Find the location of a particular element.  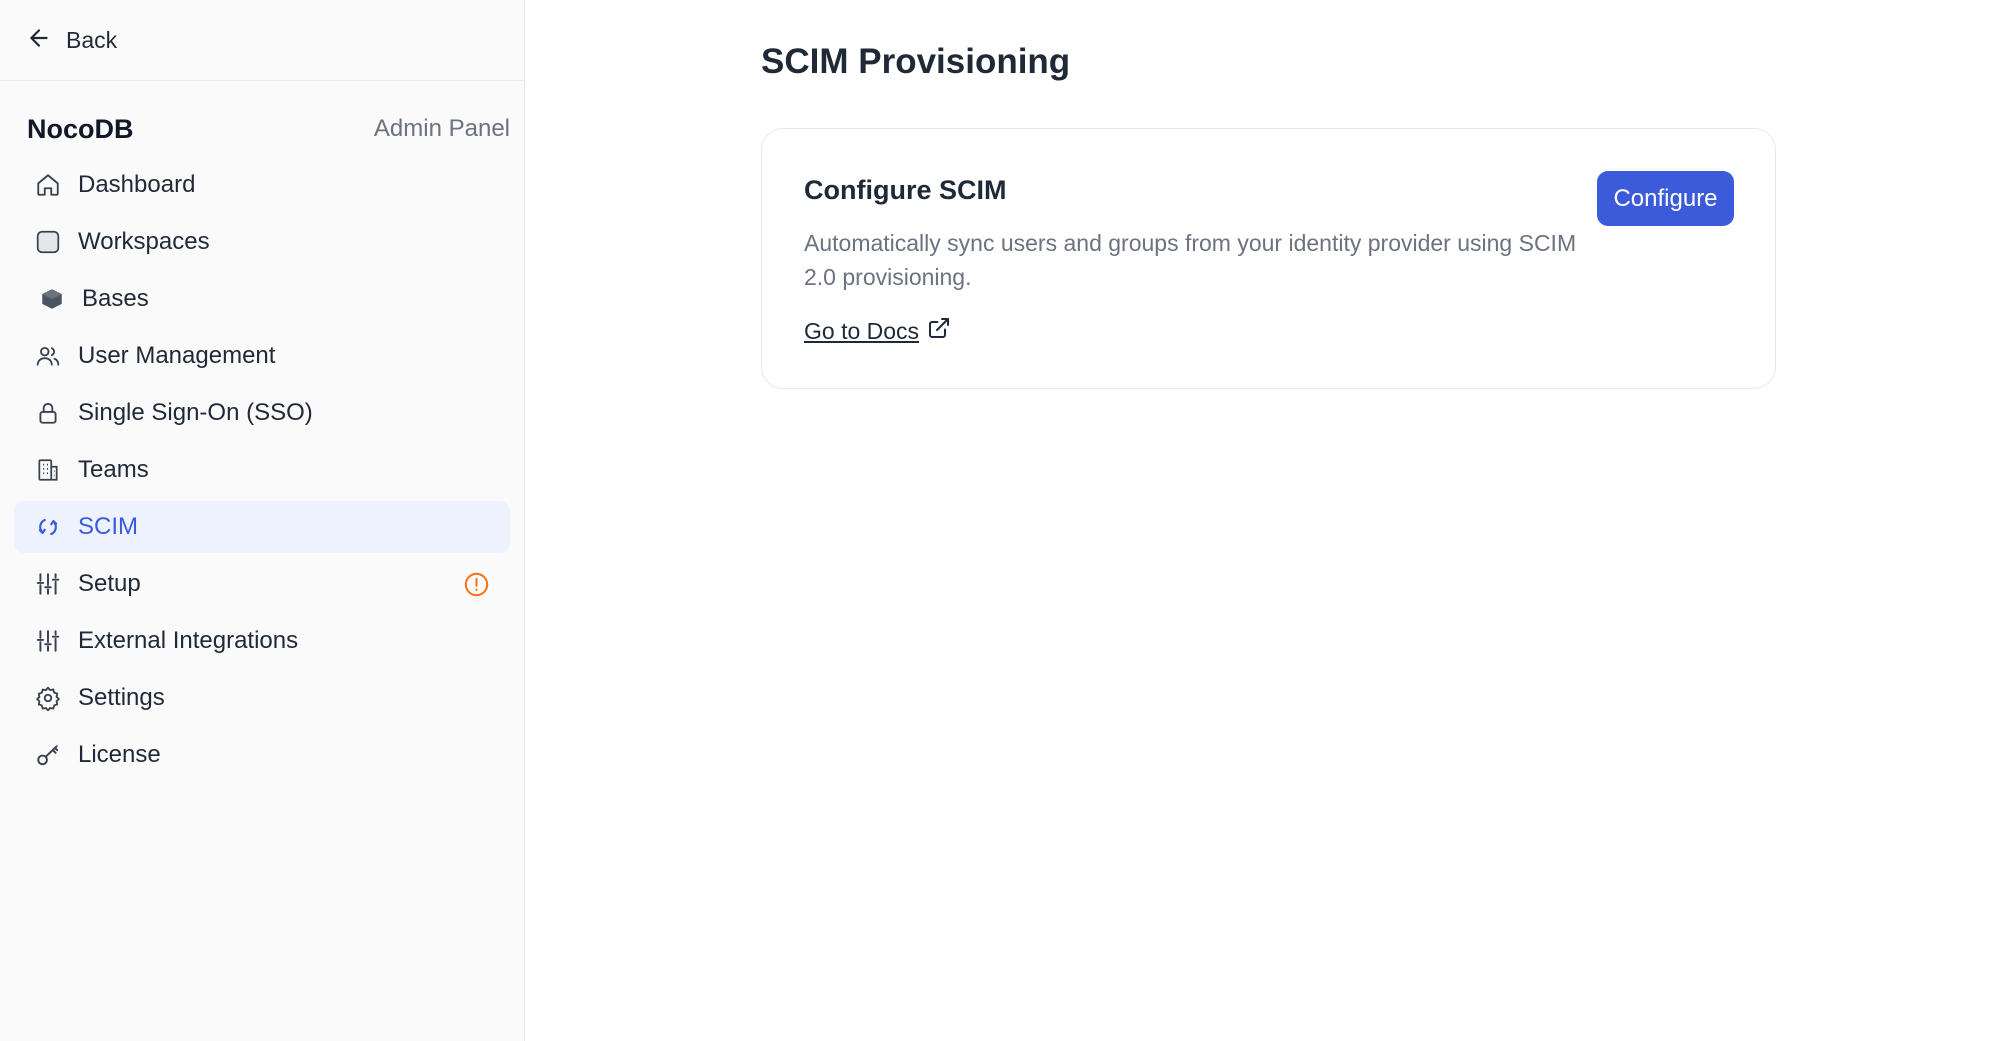

brand-row: NocoDB Admin Panel is located at coordinates (262, 129).